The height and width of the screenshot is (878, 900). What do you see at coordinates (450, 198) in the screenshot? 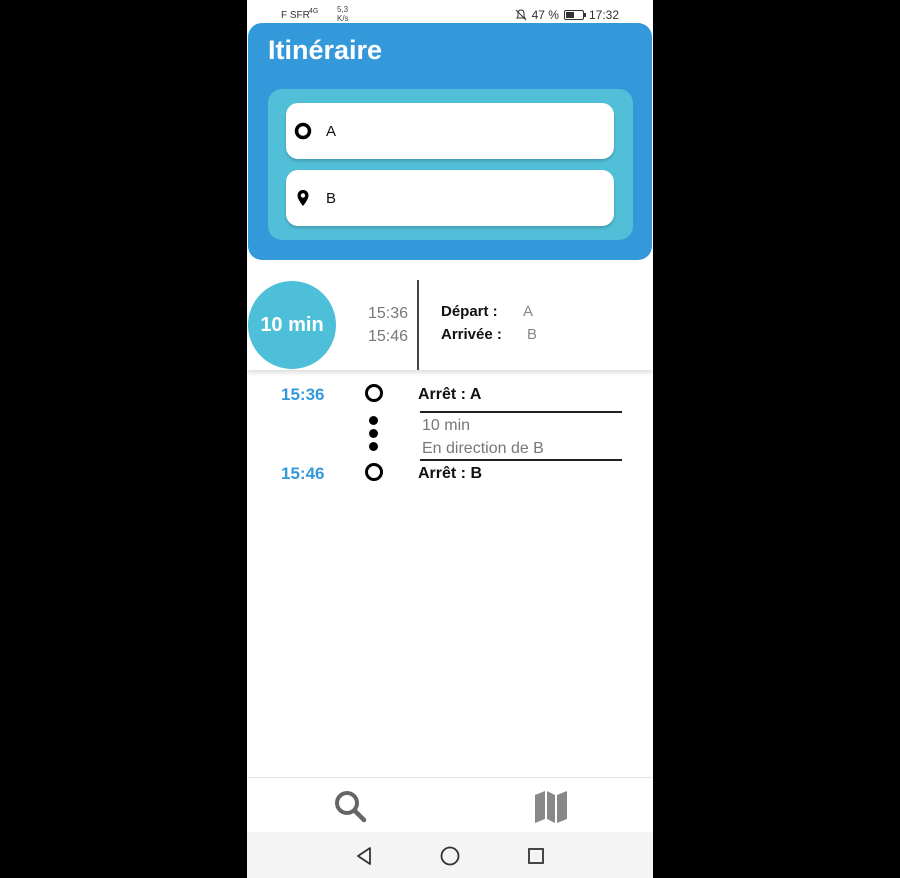
I see `destination-field: B` at bounding box center [450, 198].